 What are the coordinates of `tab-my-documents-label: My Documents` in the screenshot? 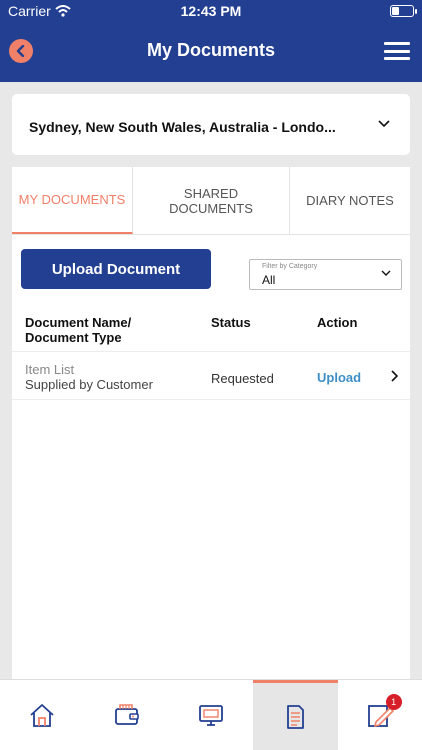 It's located at (72, 199).